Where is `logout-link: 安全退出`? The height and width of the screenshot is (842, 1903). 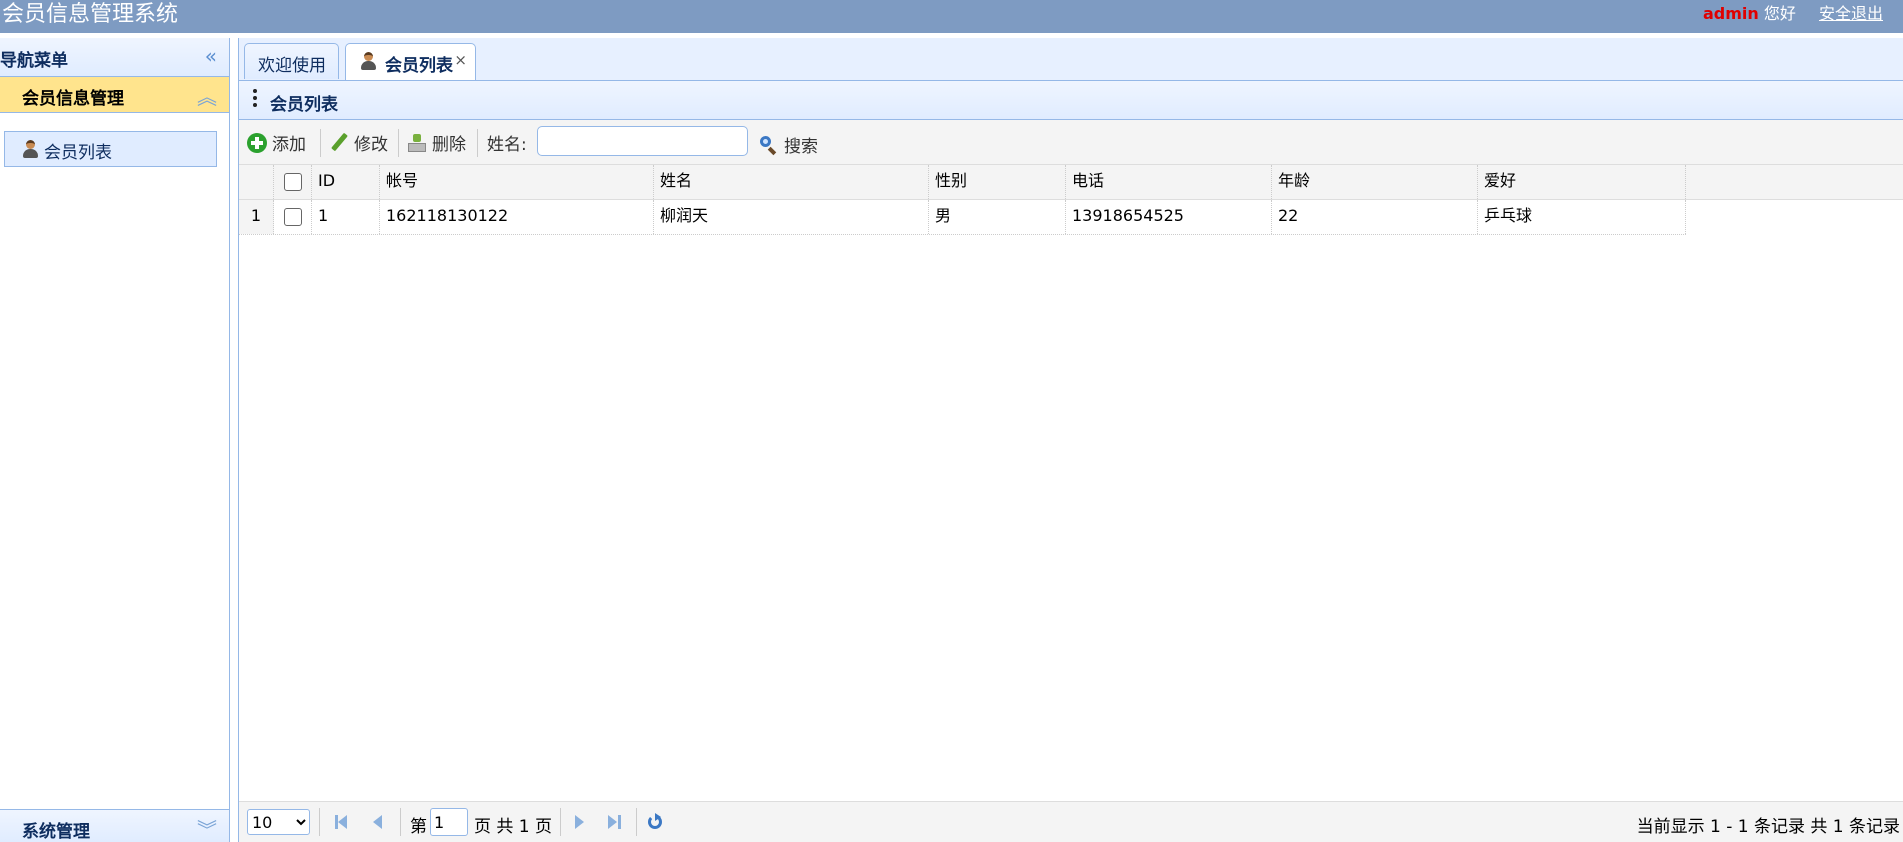
logout-link: 安全退出 is located at coordinates (1851, 13).